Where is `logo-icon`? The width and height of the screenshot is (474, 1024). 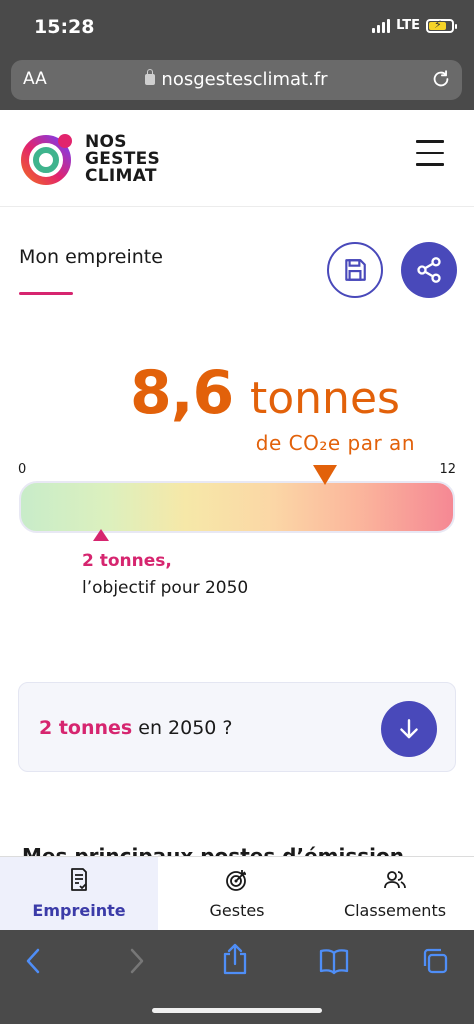
logo-icon is located at coordinates (48, 158).